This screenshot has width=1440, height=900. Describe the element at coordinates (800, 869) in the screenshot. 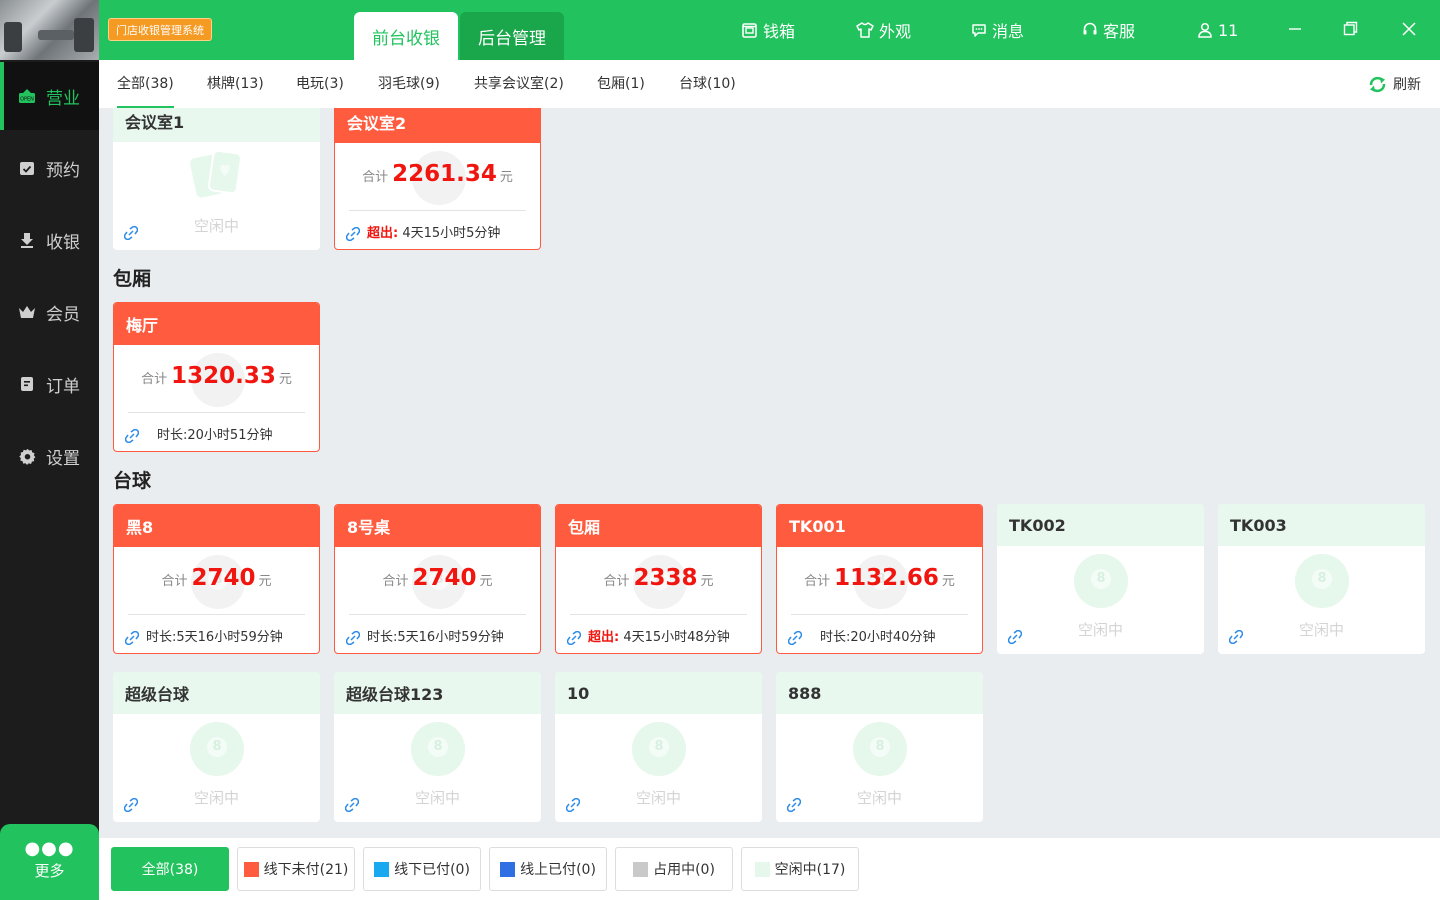

I see `status-filter-idle: 空闲中(17)` at that location.